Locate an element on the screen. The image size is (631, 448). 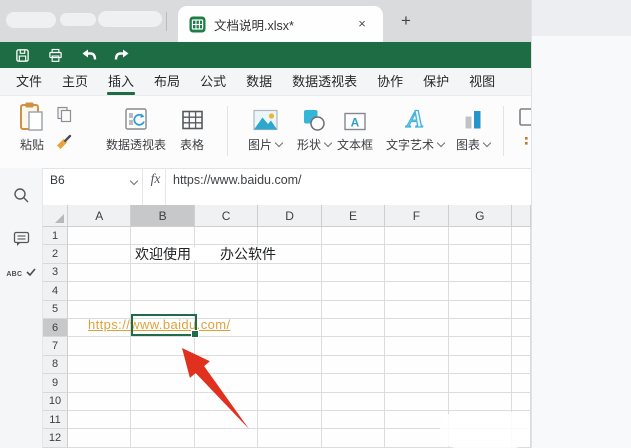
row-header: 4 is located at coordinates (55, 291).